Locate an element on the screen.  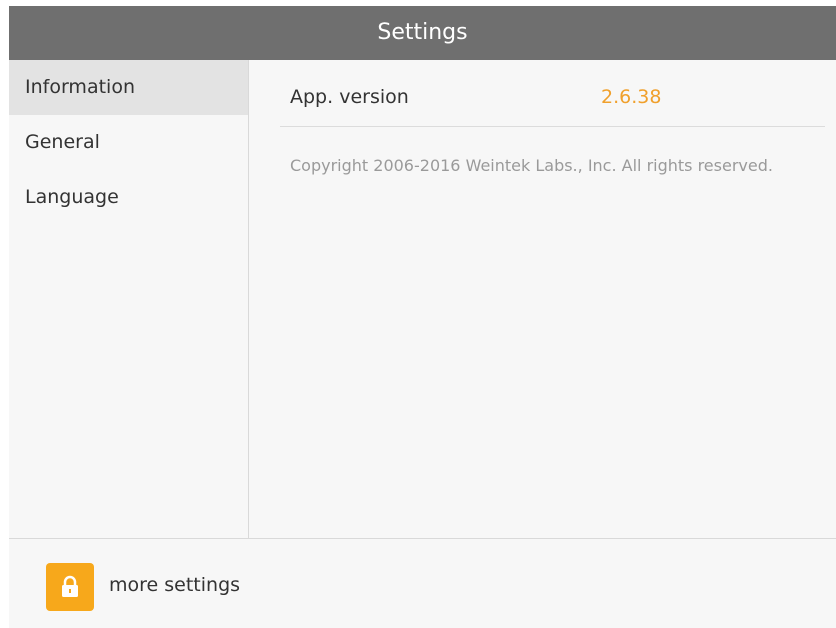
app-version-row: App. version 2.6.38 is located at coordinates (552, 93).